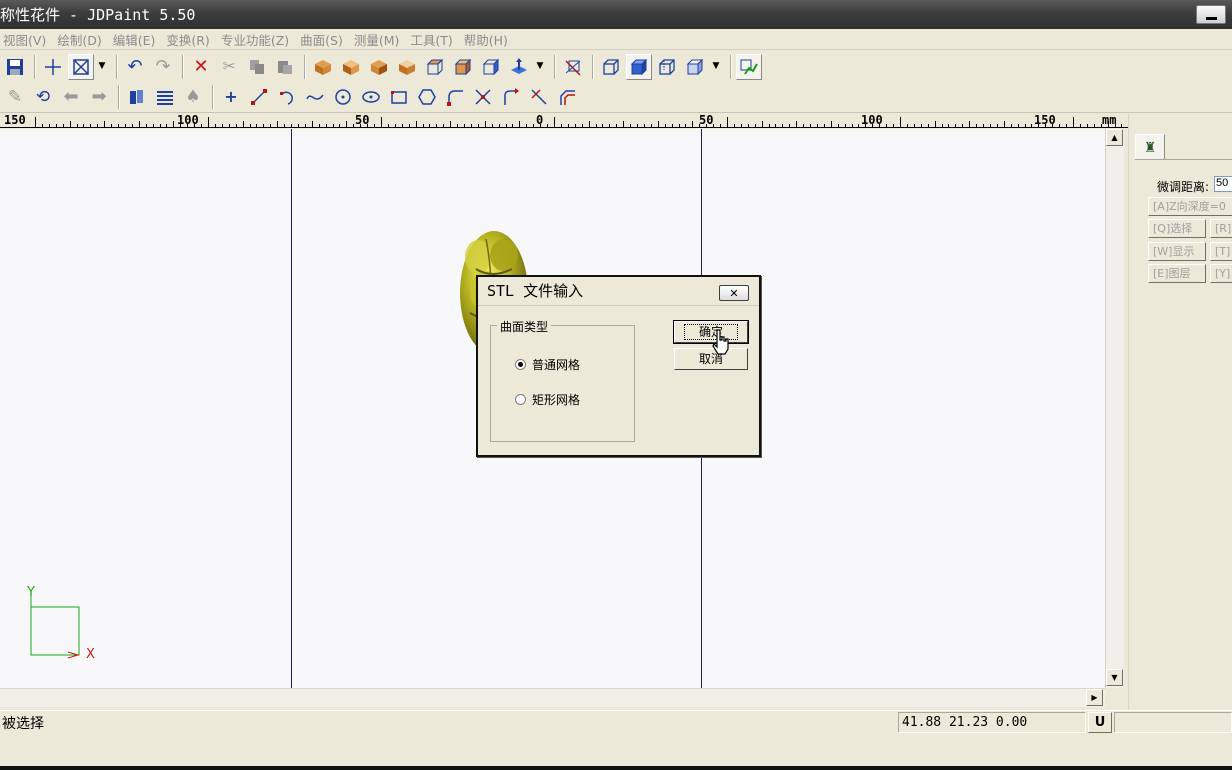  What do you see at coordinates (1177, 273) in the screenshot?
I see `layer-button: [E]图层` at bounding box center [1177, 273].